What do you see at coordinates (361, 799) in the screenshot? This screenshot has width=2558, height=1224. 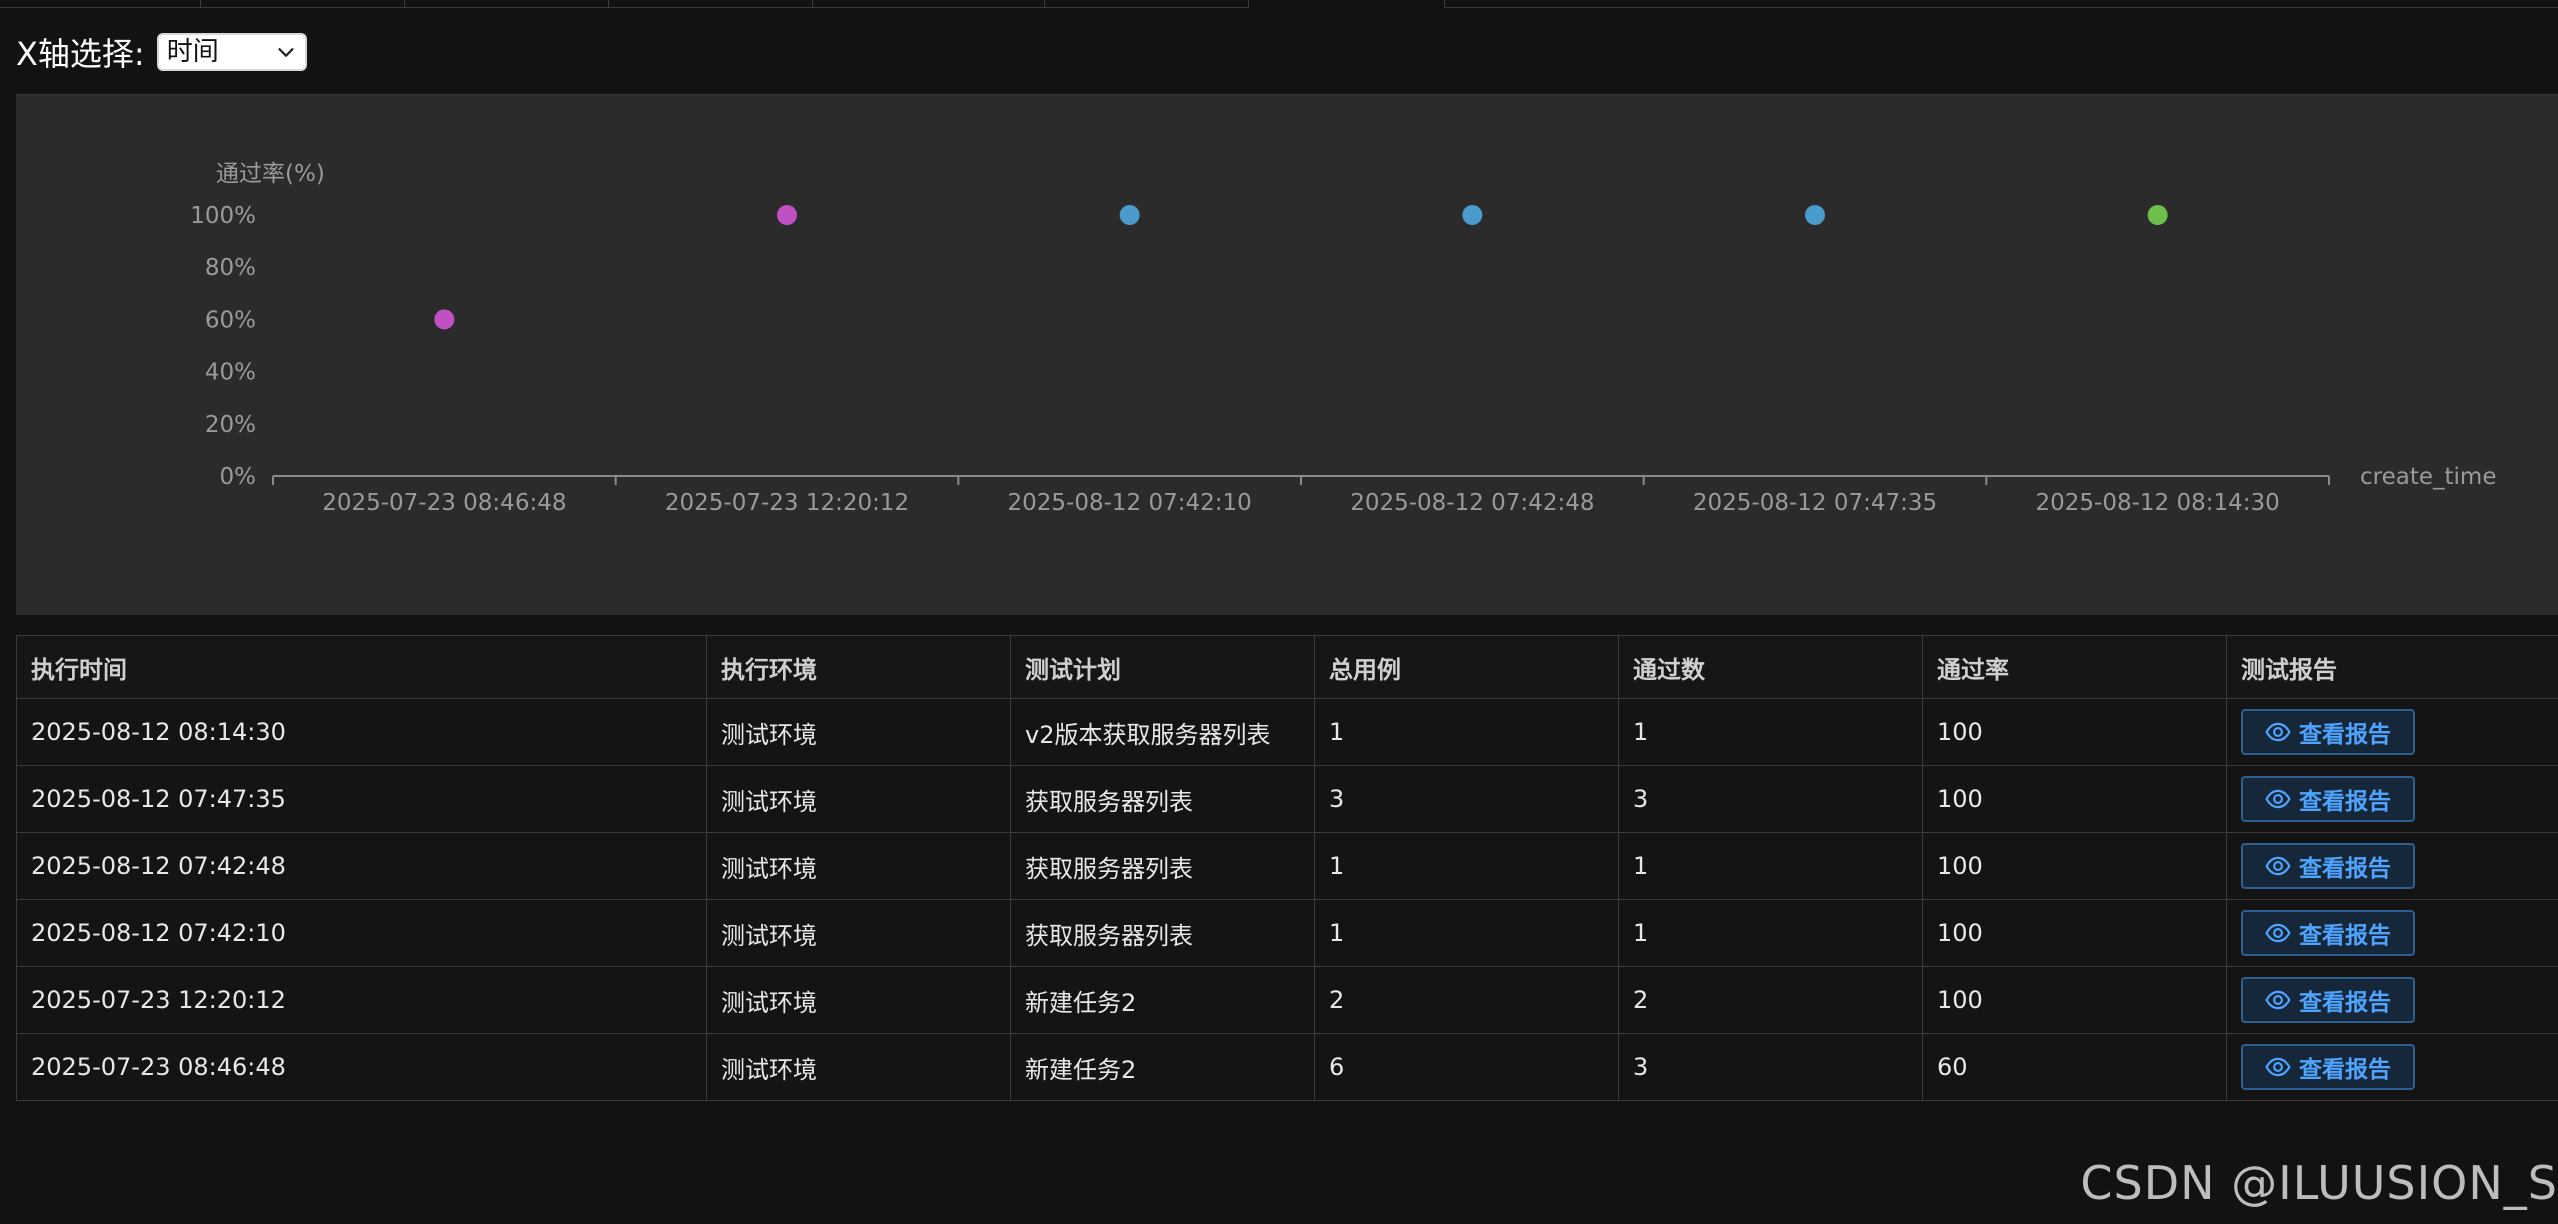 I see `table-cell: 2025-08-12 07:47:35` at bounding box center [361, 799].